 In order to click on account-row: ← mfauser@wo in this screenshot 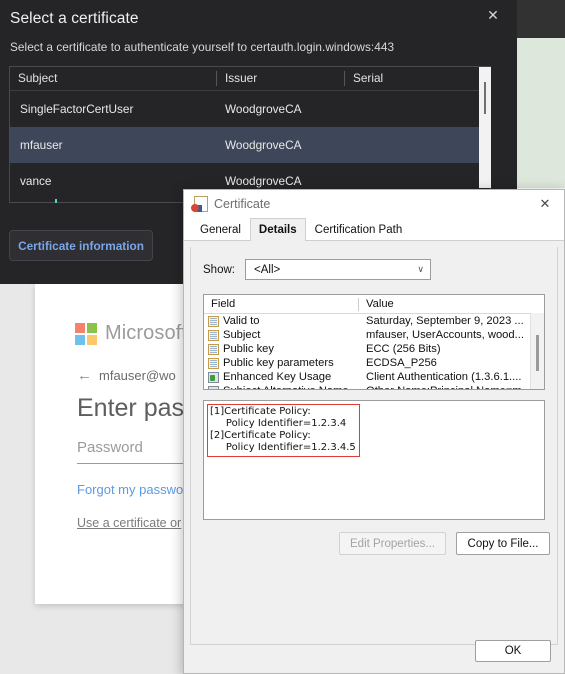, I will do `click(126, 375)`.